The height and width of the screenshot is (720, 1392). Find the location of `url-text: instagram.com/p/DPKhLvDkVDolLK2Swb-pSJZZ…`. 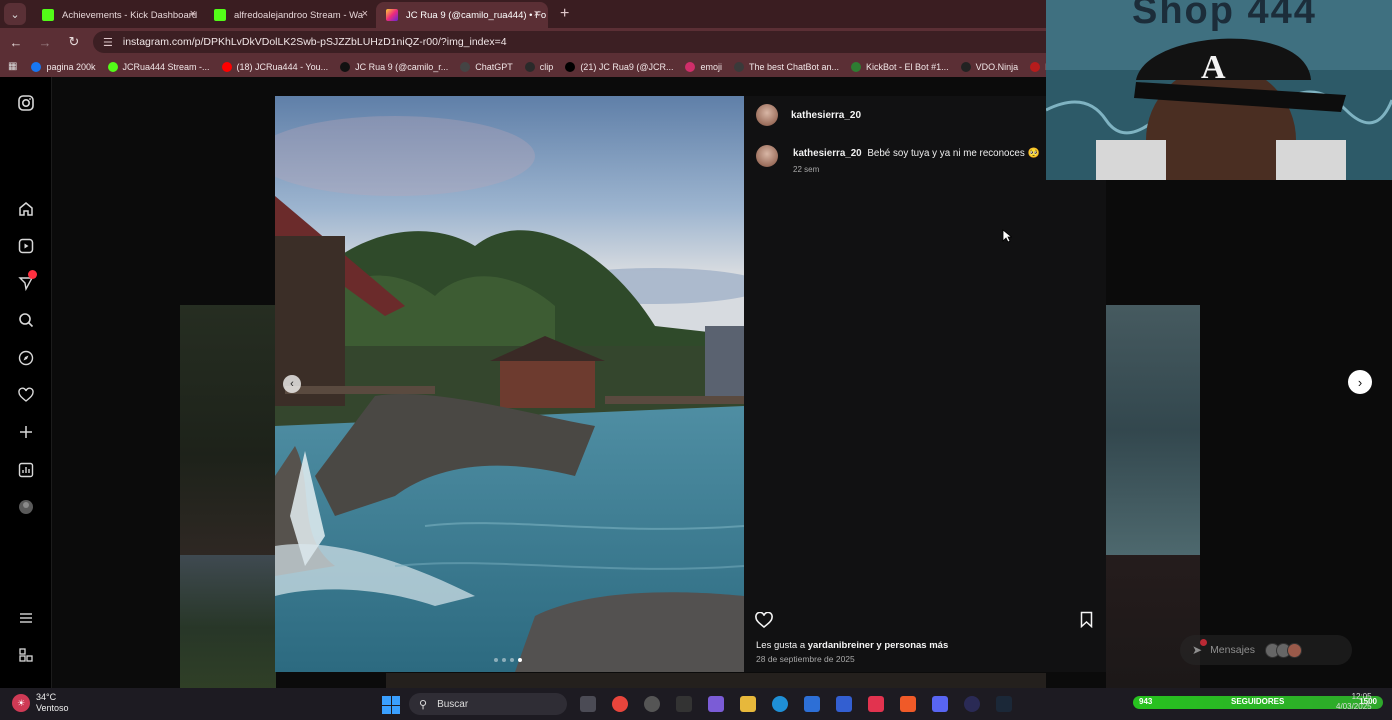

url-text: instagram.com/p/DPKhLvDkVDolLK2Swb-pSJZZ… is located at coordinates (314, 42).